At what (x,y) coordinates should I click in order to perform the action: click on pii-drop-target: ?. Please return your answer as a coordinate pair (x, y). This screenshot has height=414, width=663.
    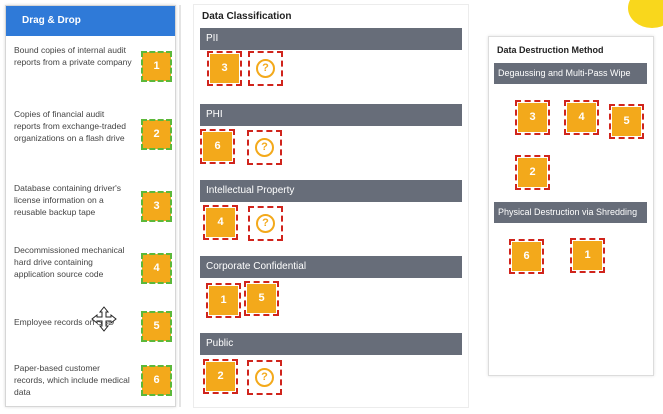
    Looking at the image, I should click on (265, 68).